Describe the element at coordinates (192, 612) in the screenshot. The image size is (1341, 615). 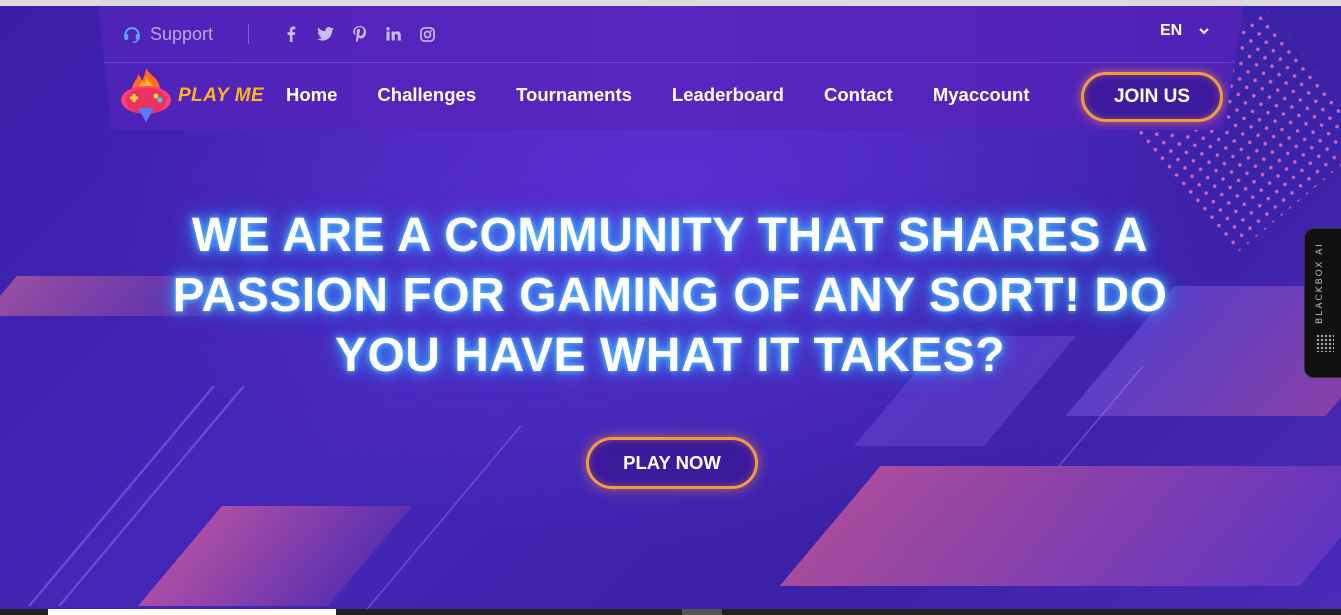
I see `taskbar-window` at that location.